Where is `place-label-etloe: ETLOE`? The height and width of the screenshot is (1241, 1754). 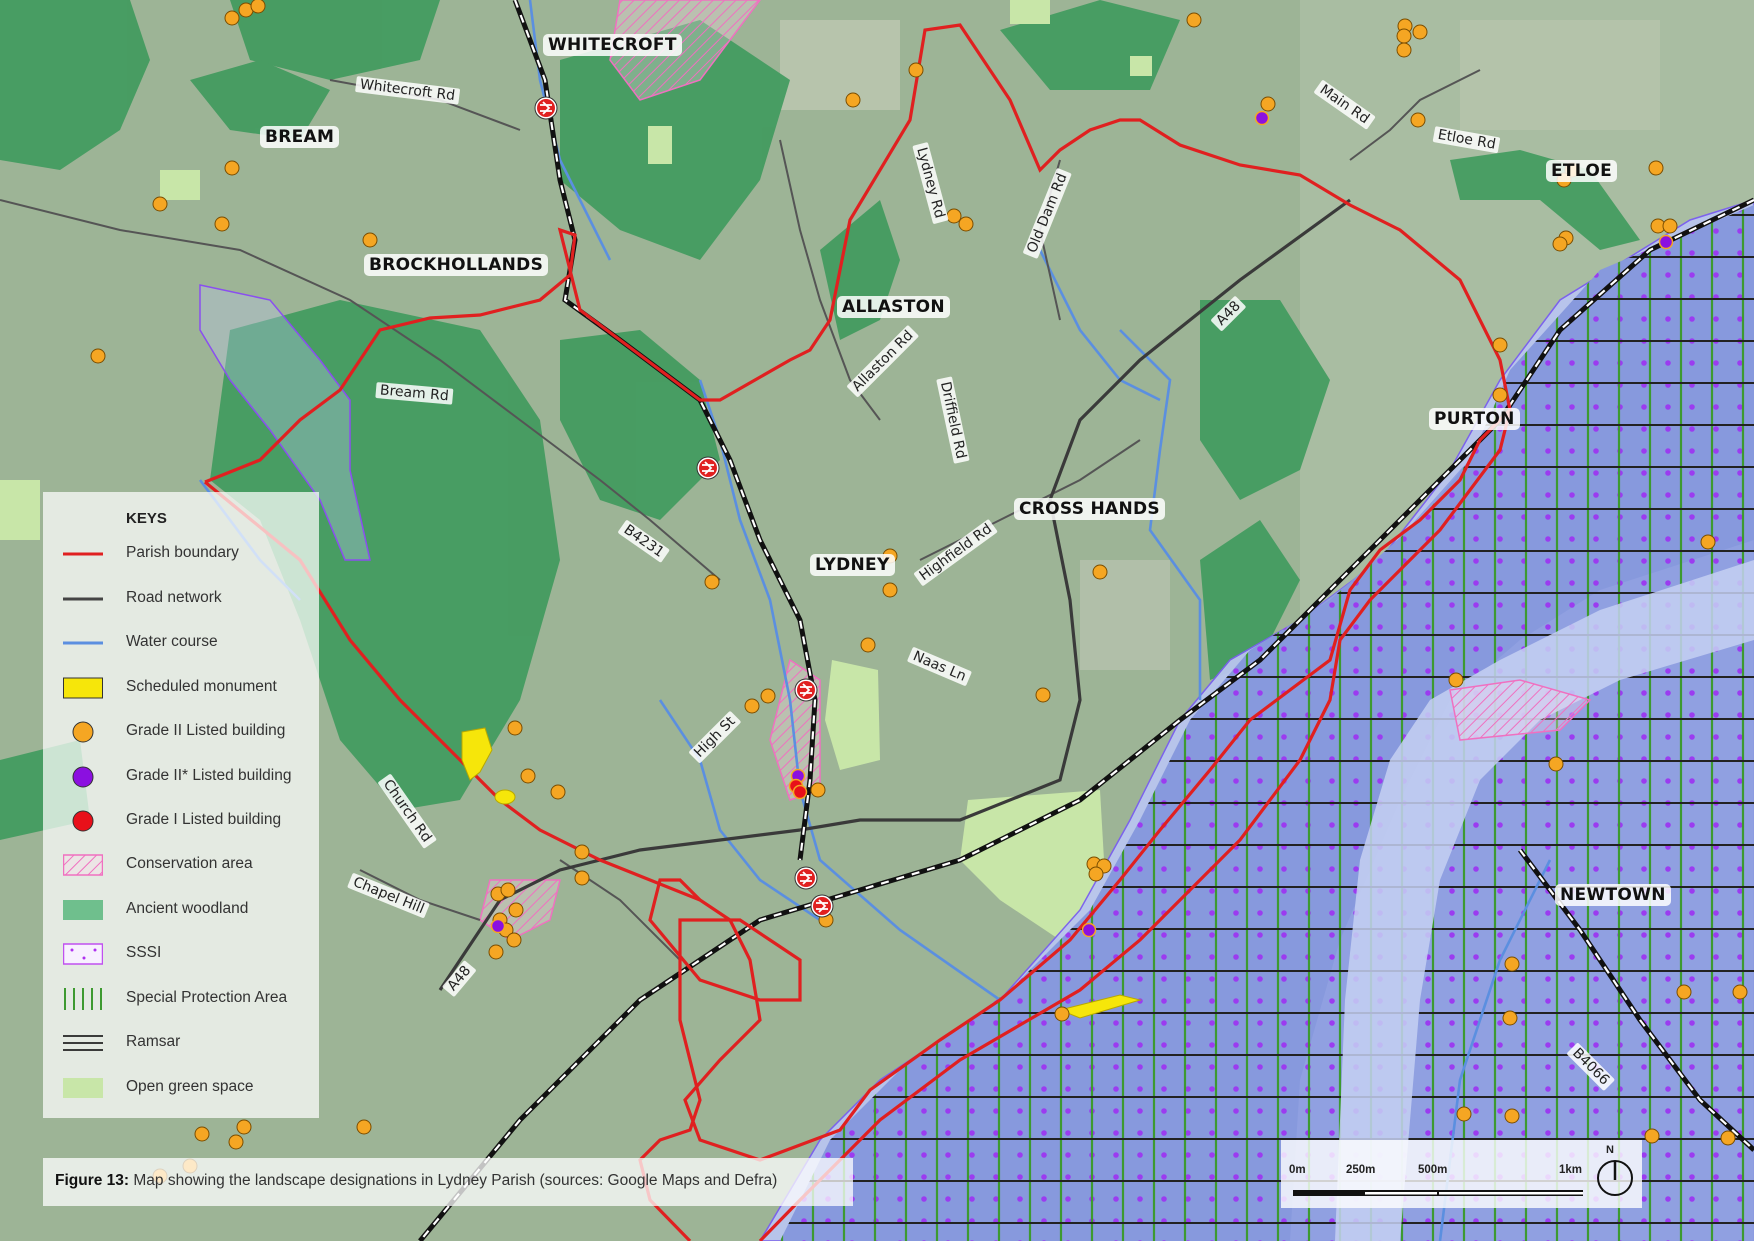 place-label-etloe: ETLOE is located at coordinates (1581, 171).